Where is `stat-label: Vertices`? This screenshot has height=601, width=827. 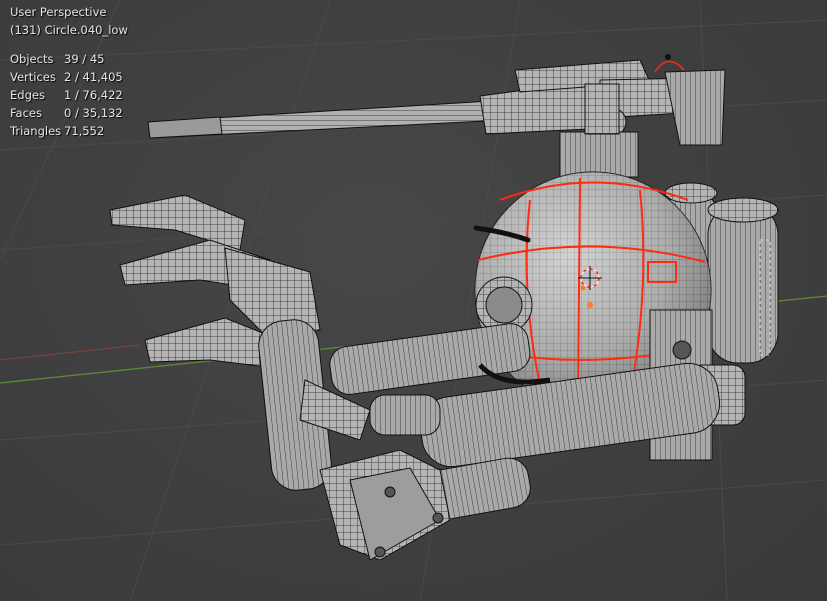 stat-label: Vertices is located at coordinates (33, 77).